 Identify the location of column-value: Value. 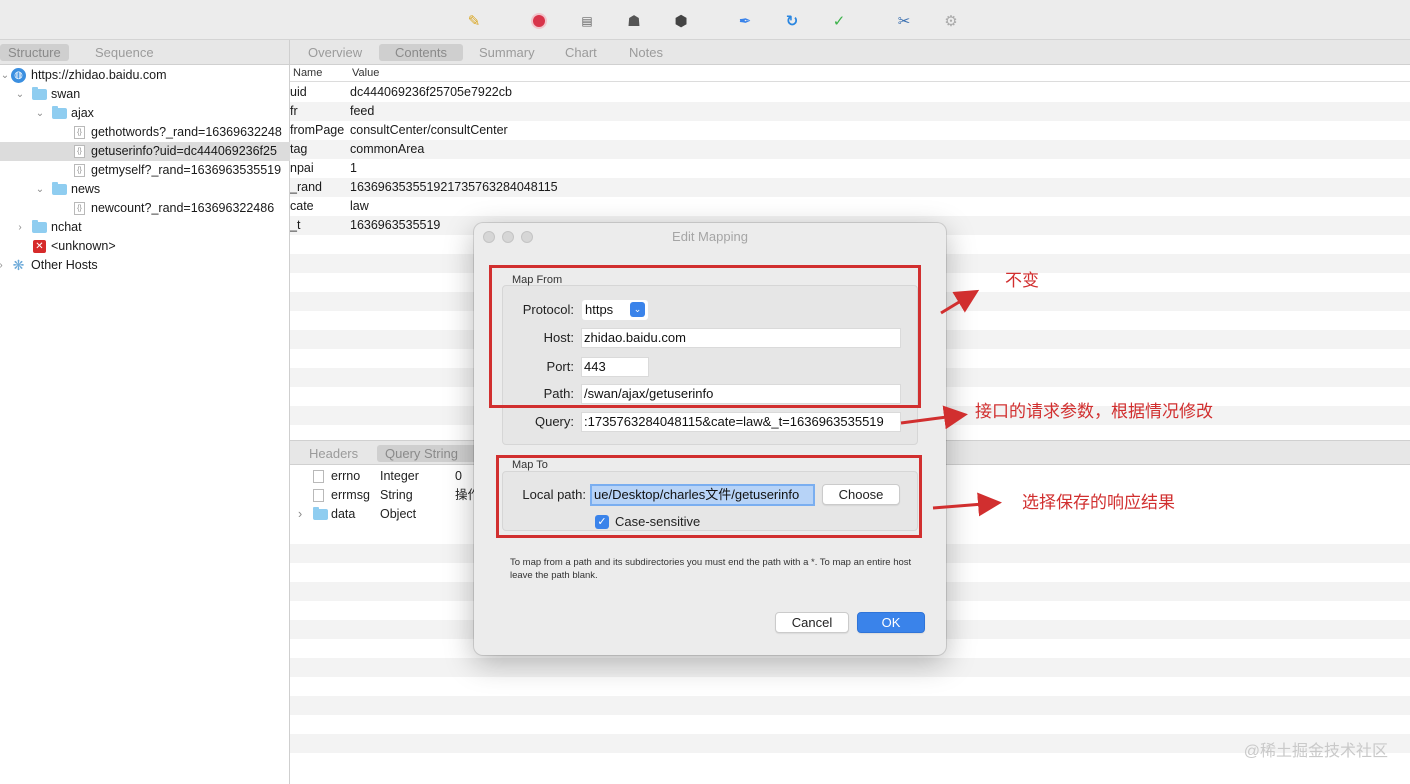
(365, 73).